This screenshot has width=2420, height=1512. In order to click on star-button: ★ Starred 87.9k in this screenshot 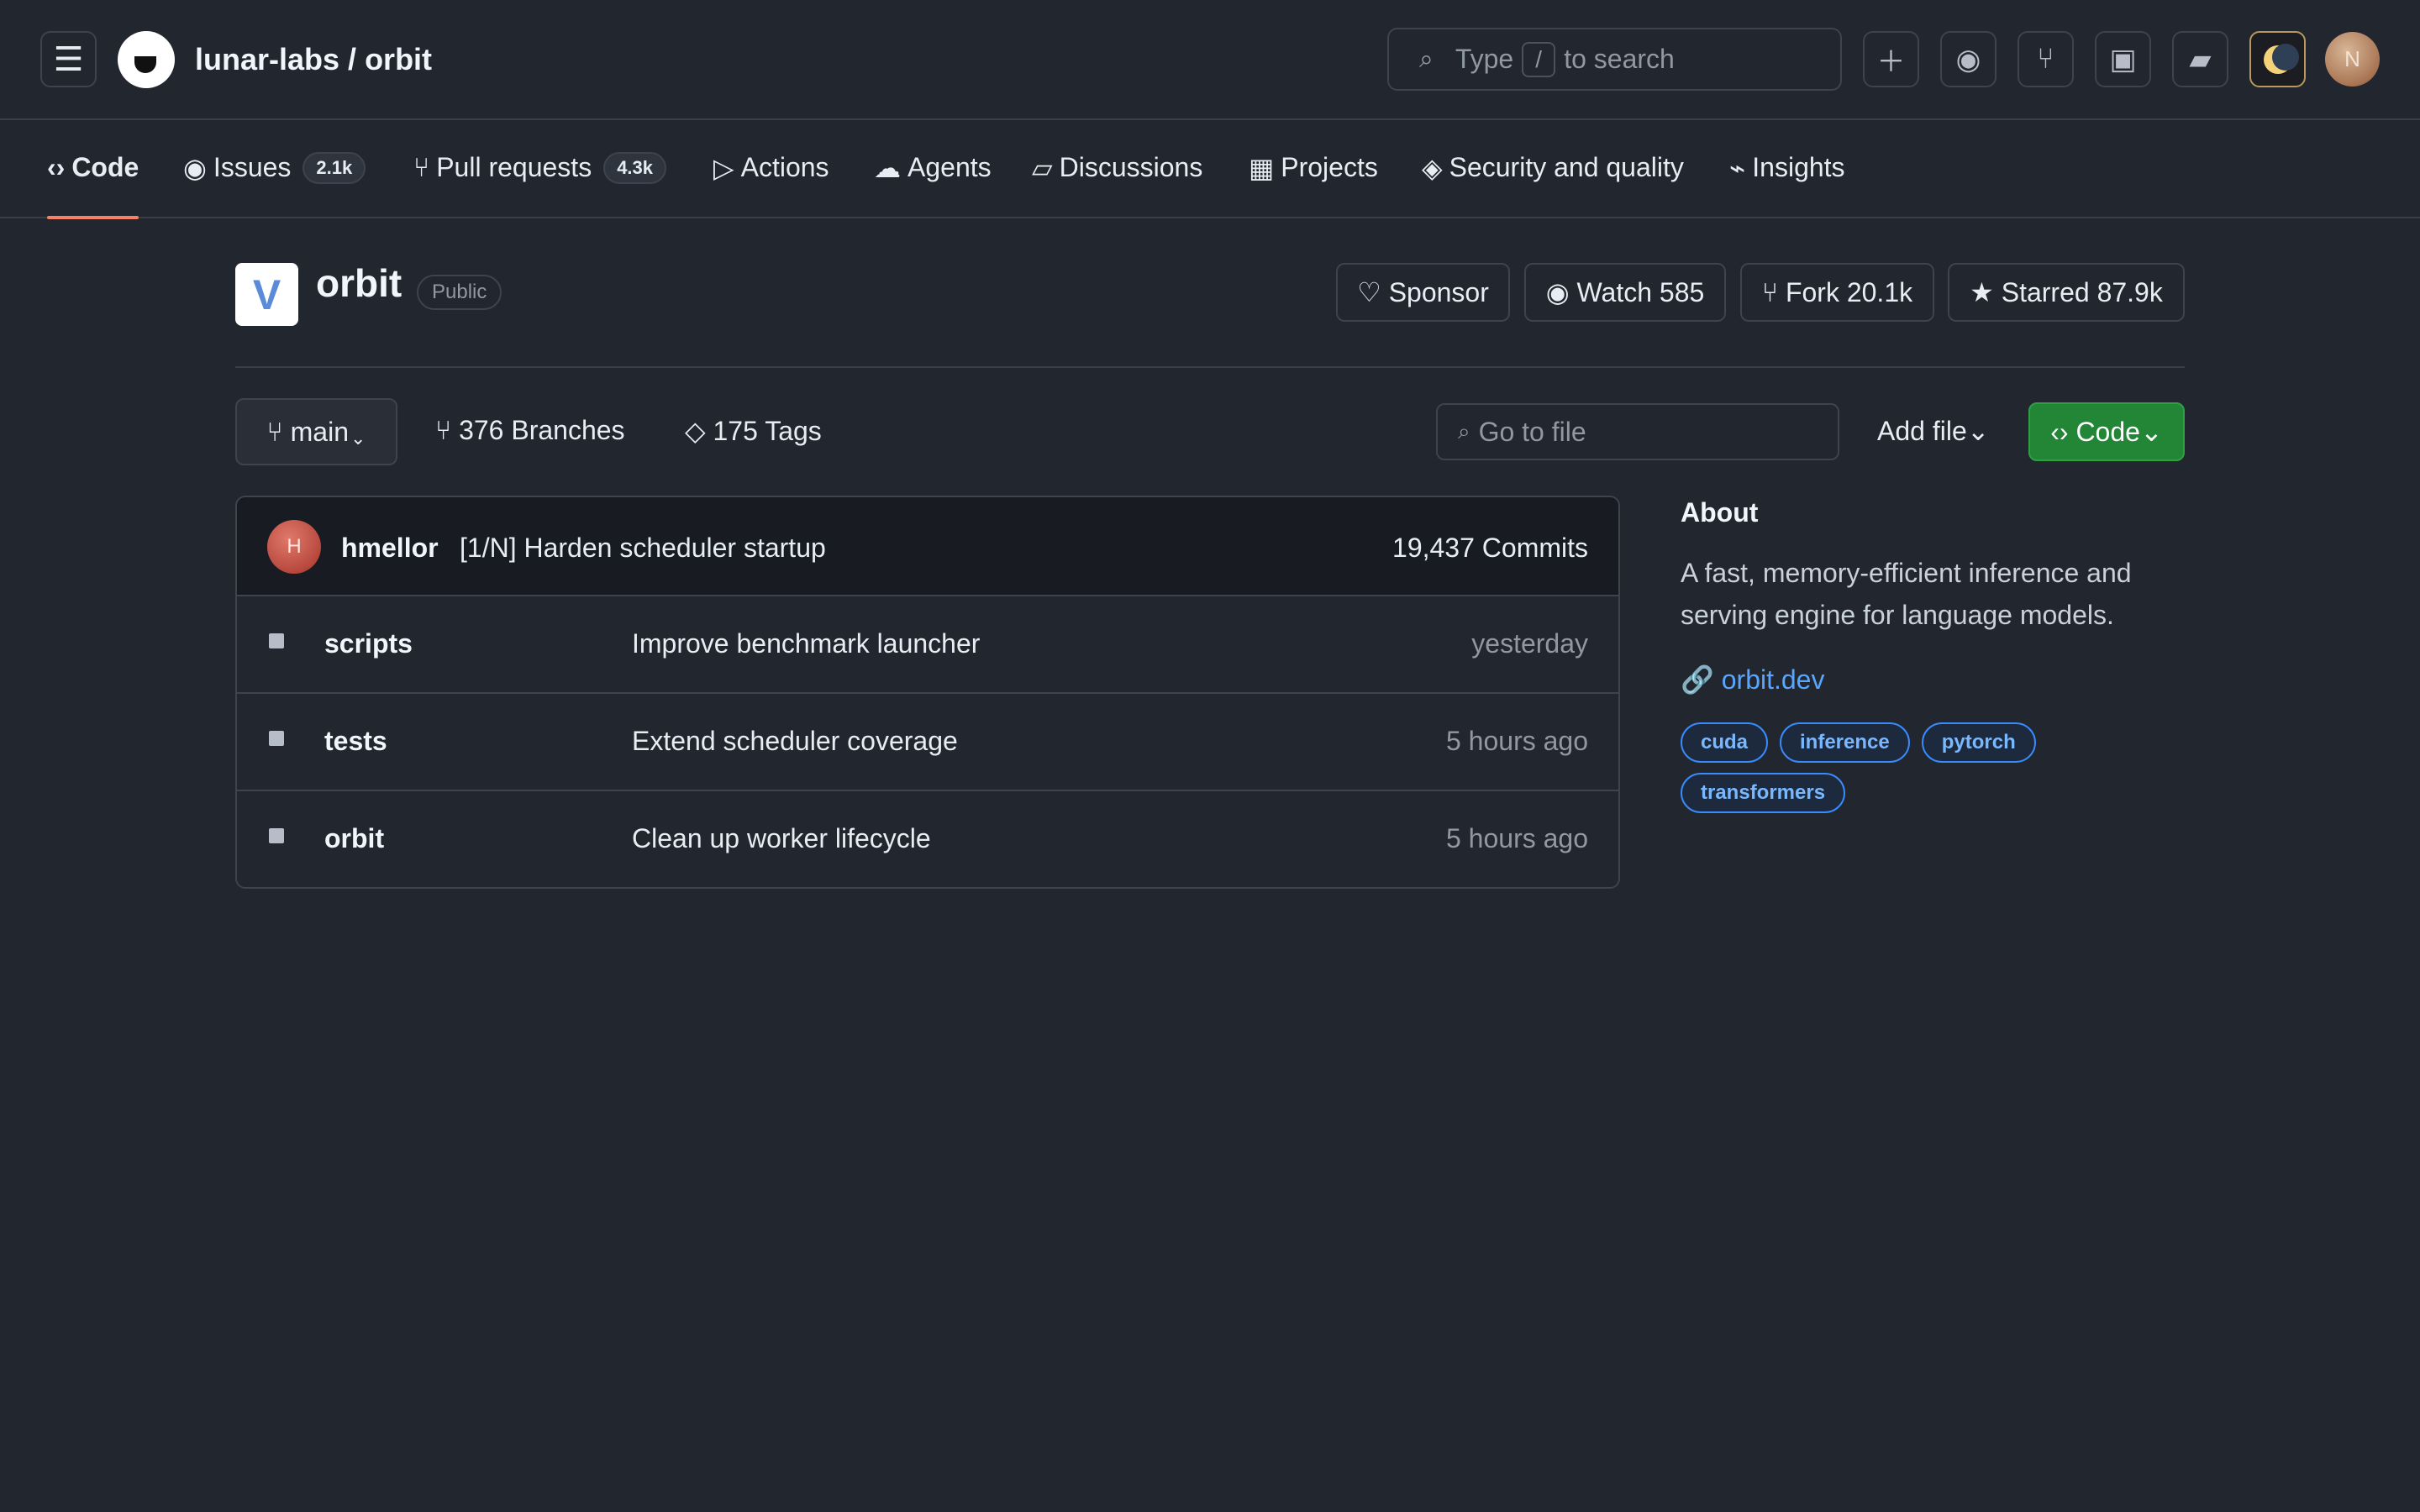, I will do `click(2066, 292)`.